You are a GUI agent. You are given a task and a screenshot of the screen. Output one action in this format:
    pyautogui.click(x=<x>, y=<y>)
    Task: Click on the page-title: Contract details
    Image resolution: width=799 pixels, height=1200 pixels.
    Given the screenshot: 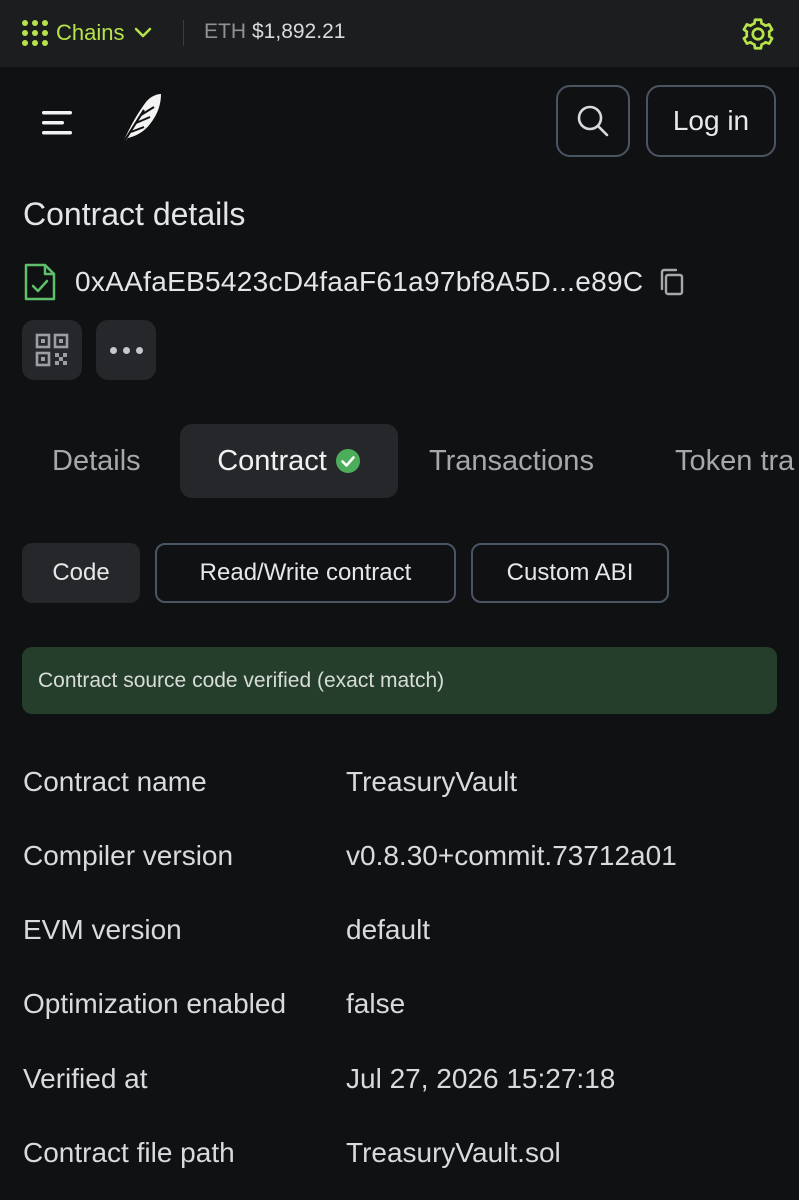 What is the action you would take?
    pyautogui.click(x=134, y=214)
    